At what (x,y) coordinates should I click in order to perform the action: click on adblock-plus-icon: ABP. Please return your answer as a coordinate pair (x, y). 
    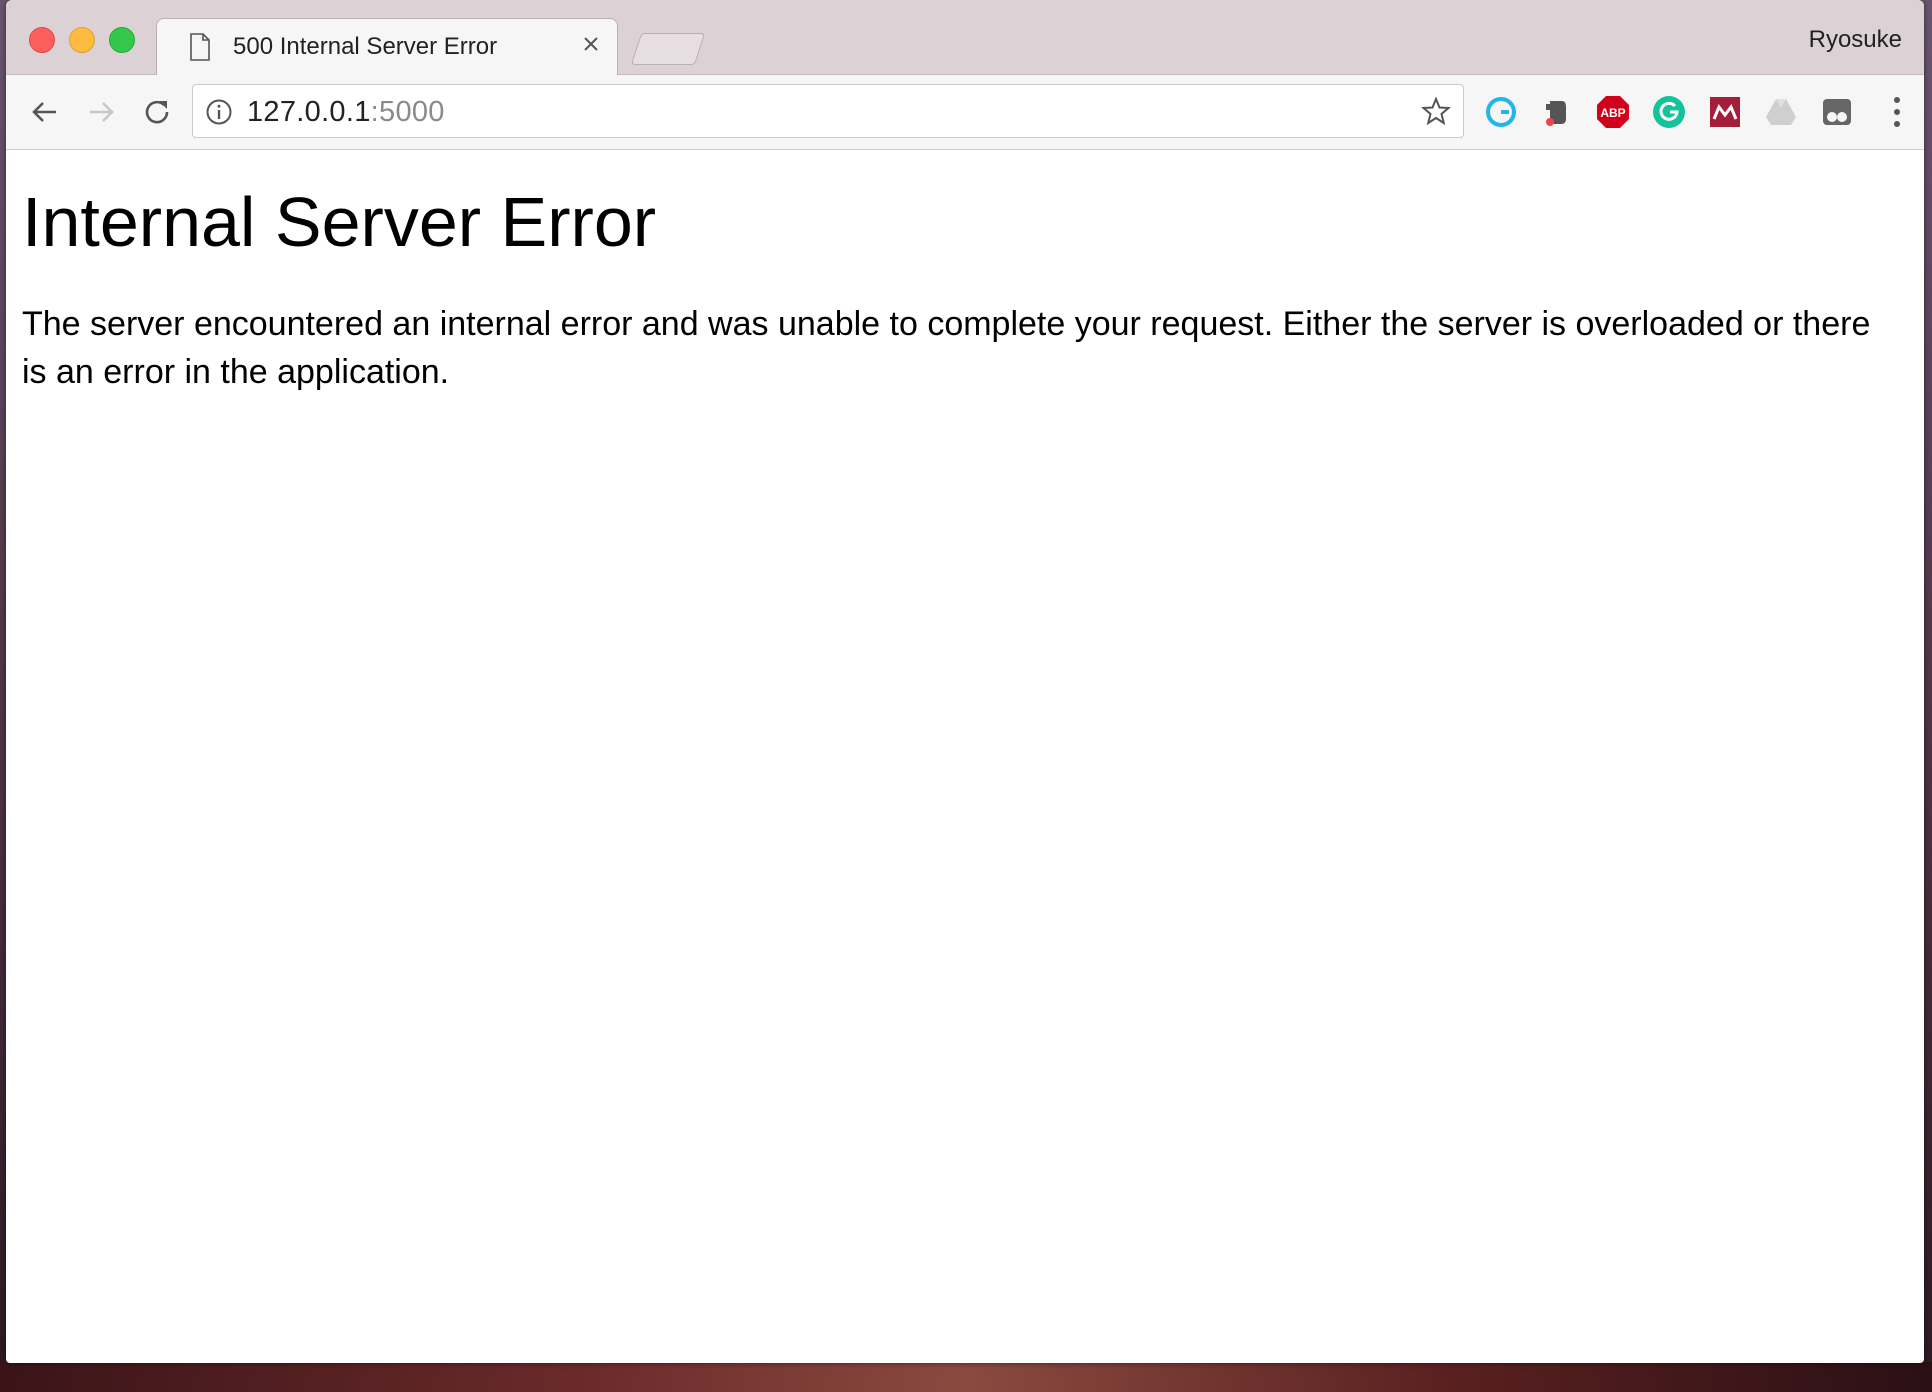
    Looking at the image, I should click on (1613, 112).